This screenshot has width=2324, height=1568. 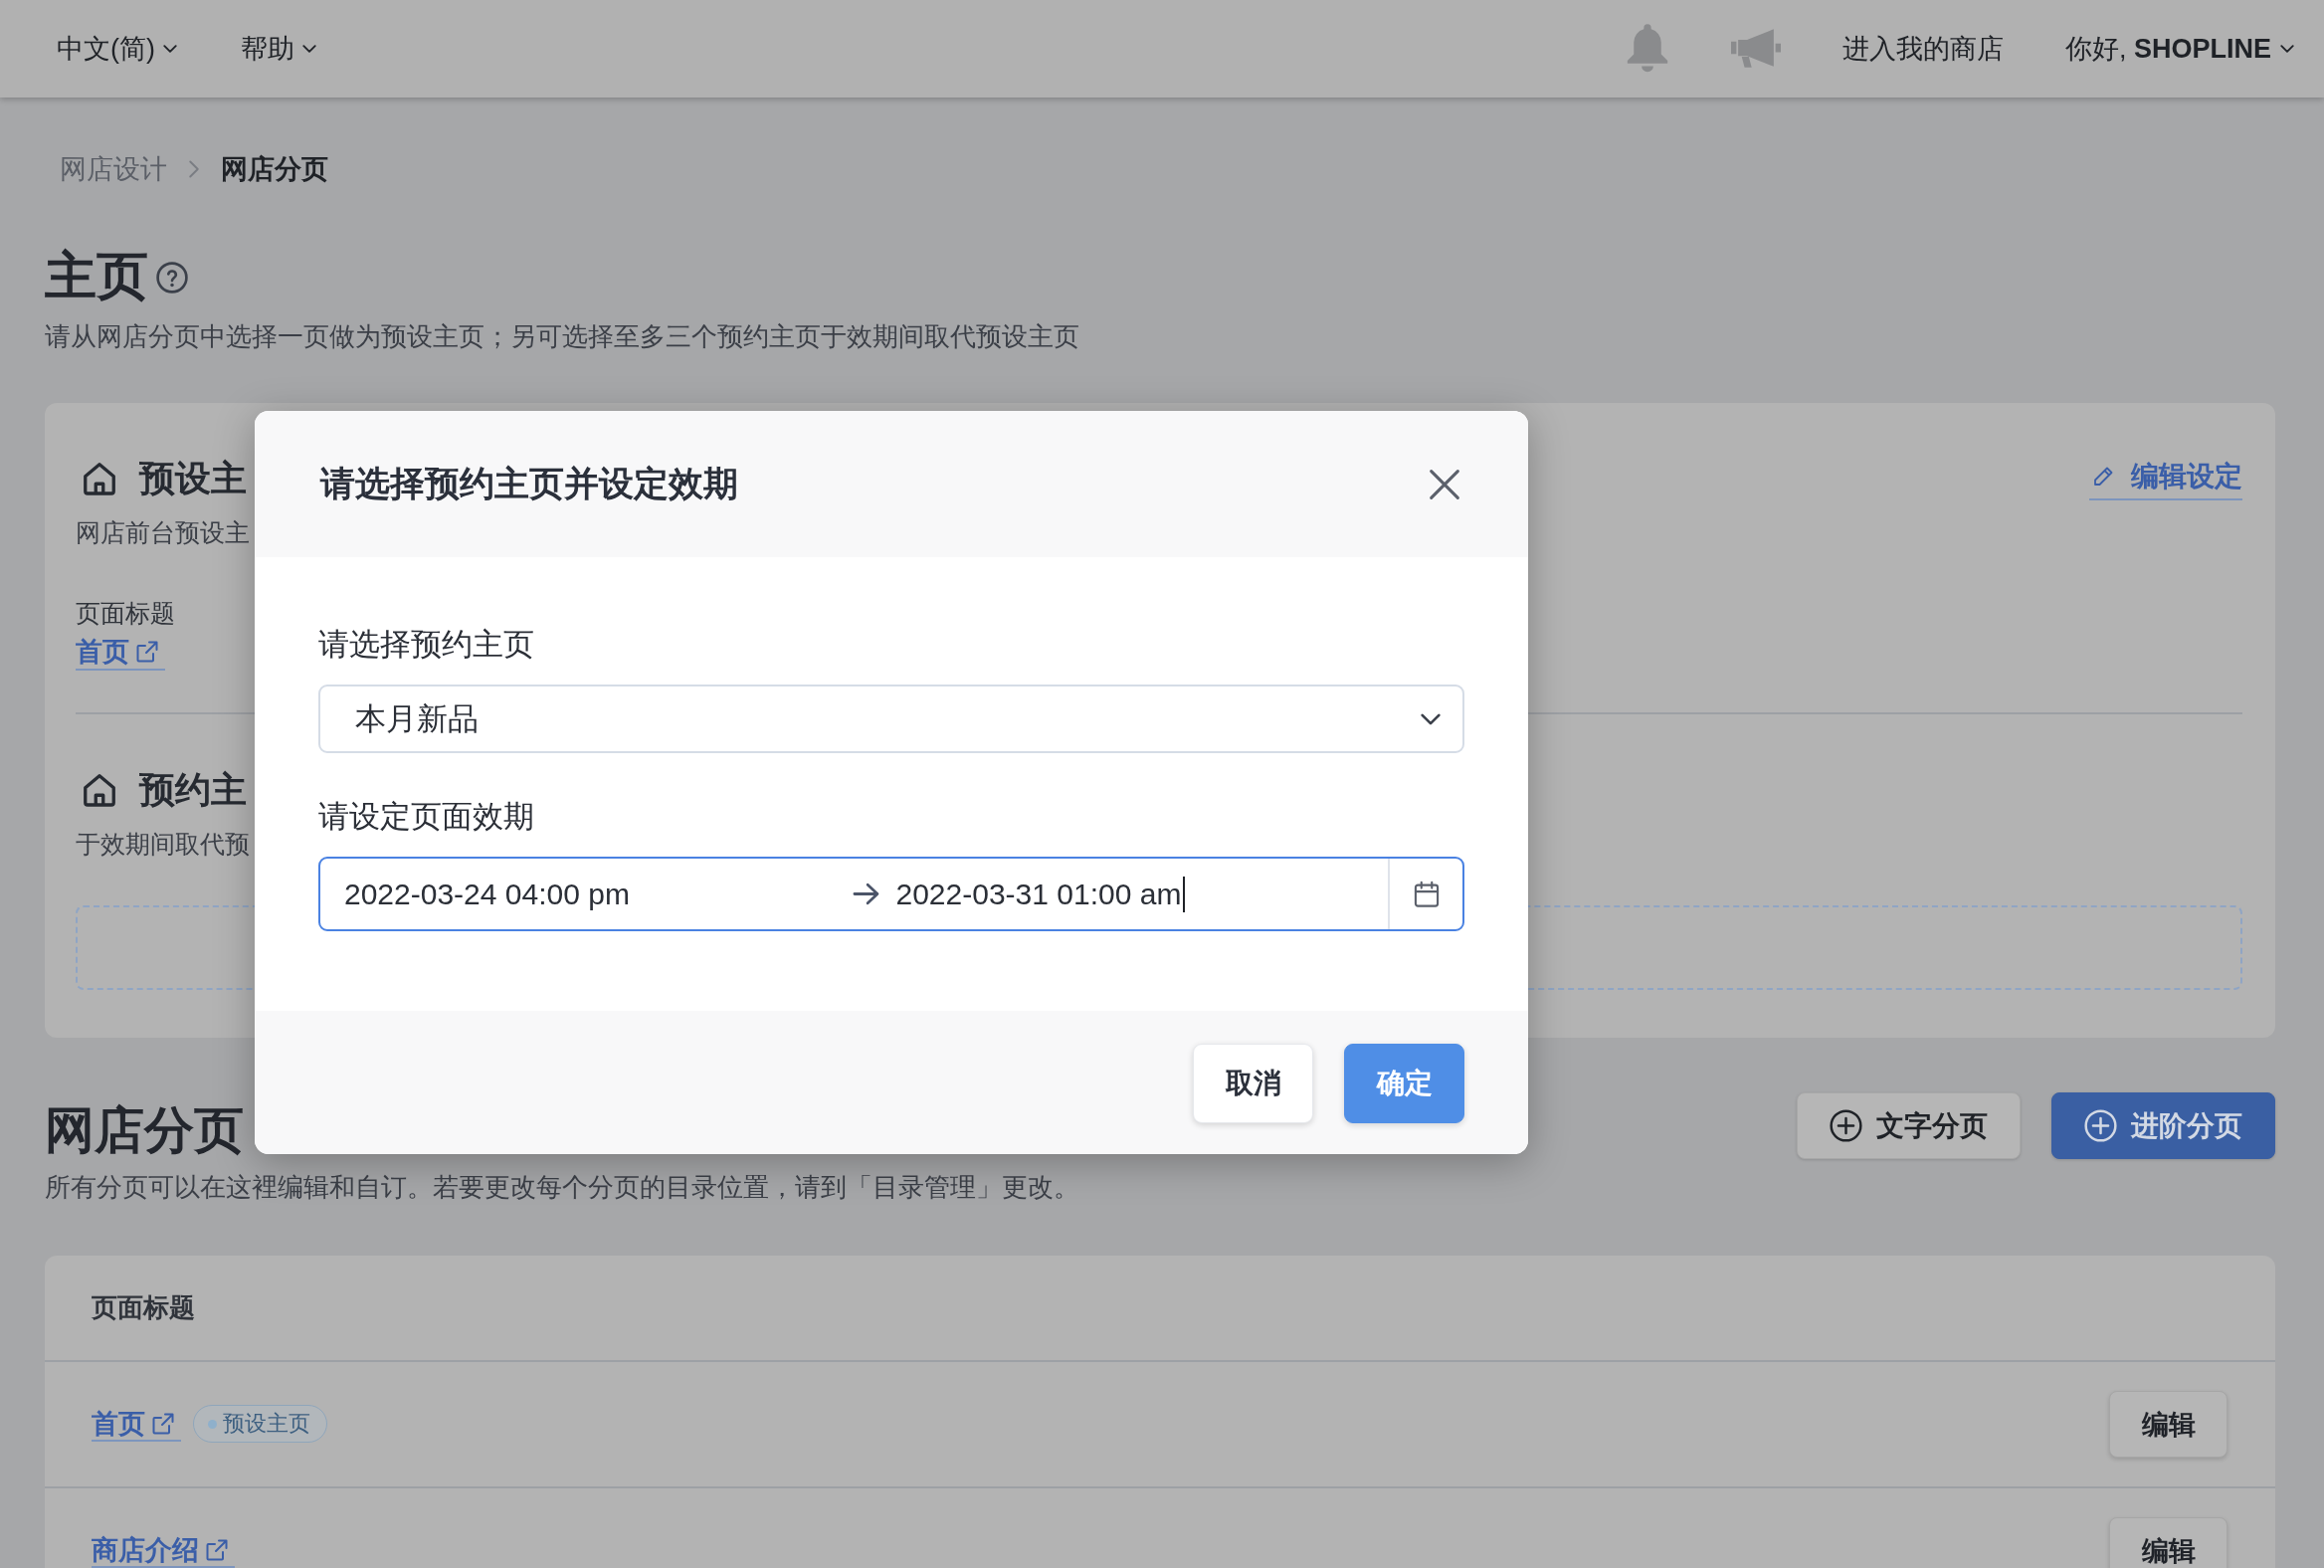 I want to click on section-description: 所有分页可以在这裡编辑和自订。若要更改每个分页的目录位置，请到「目录管理」更改。, so click(x=562, y=1187).